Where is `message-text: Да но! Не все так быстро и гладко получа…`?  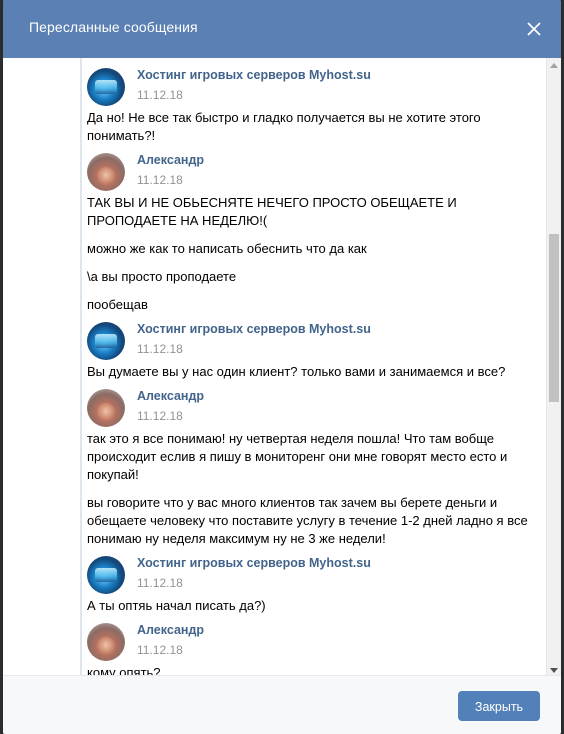
message-text: Да но! Не все так быстро и гладко получа… is located at coordinates (286, 126).